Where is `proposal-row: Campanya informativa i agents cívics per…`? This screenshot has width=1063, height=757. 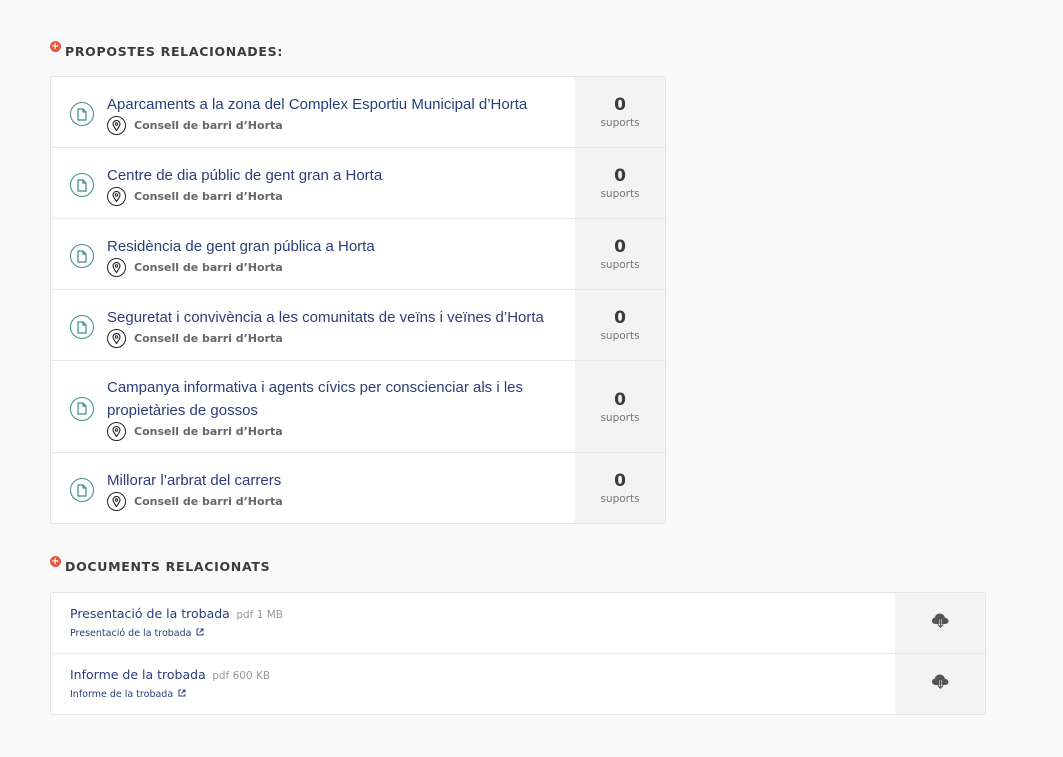 proposal-row: Campanya informativa i agents cívics per… is located at coordinates (358, 406).